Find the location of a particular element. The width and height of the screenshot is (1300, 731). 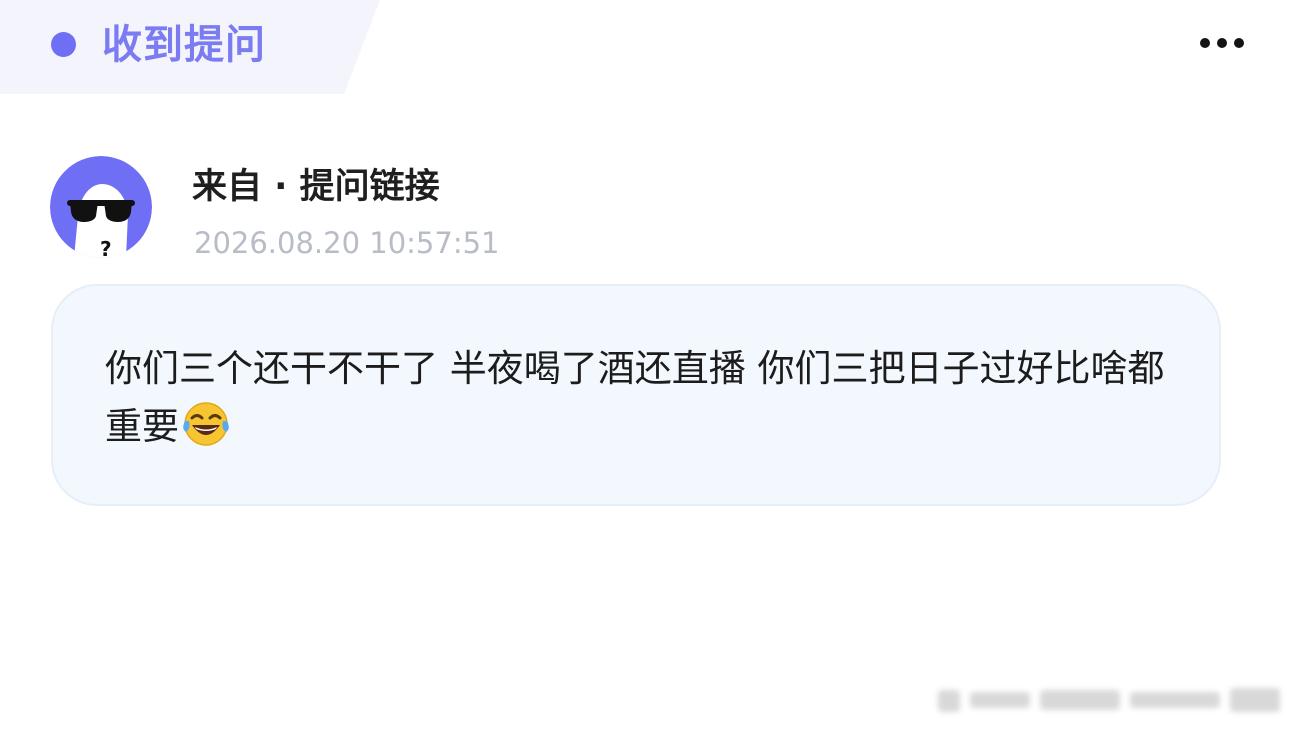

tears-of-joy-emoji-icon is located at coordinates (206, 432).